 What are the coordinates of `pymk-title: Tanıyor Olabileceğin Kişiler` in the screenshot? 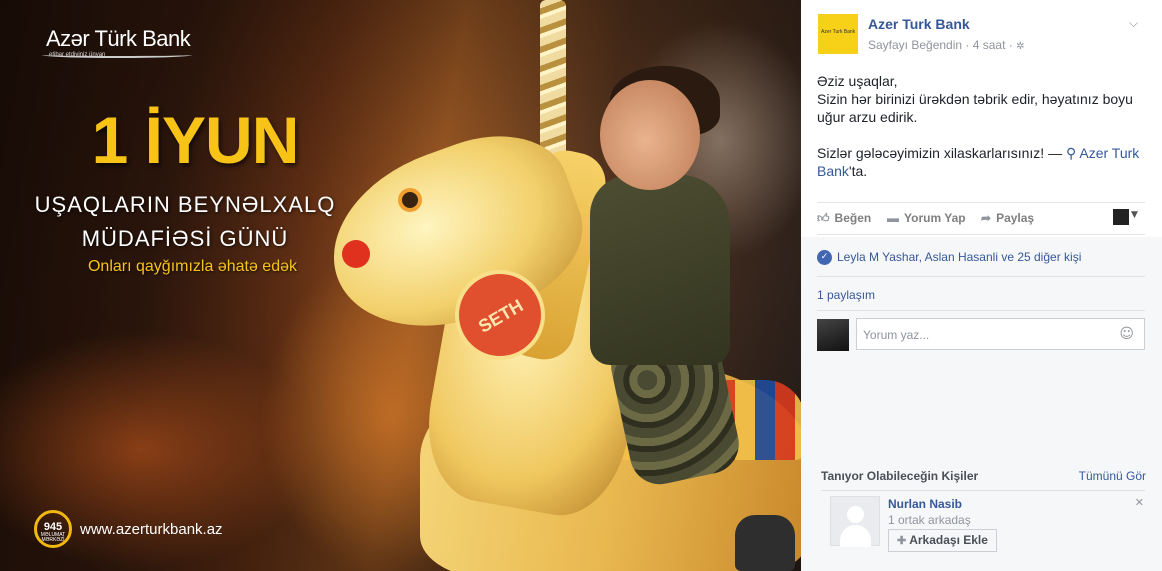 It's located at (900, 476).